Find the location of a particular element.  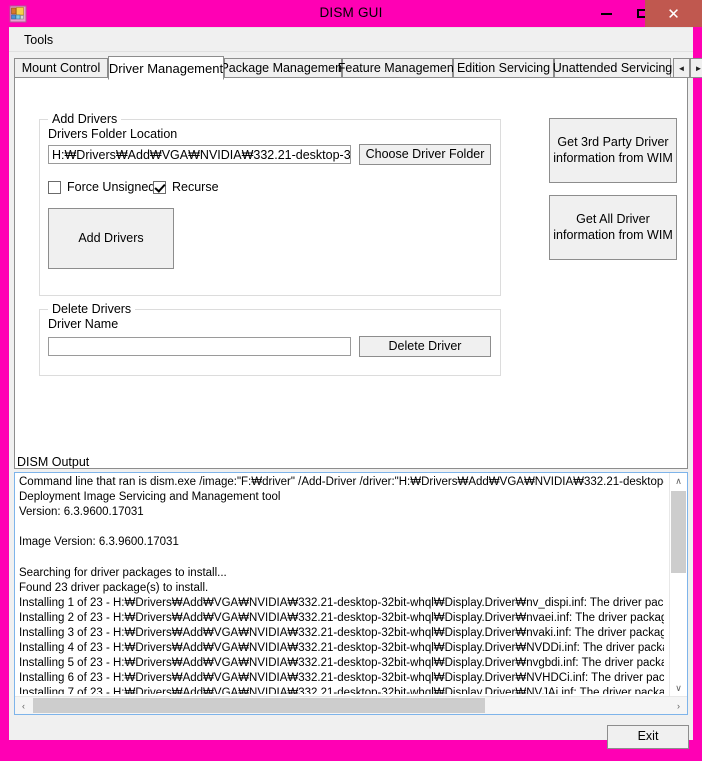

output-vertical-scrollbar: ∧ ∨ is located at coordinates (678, 585).